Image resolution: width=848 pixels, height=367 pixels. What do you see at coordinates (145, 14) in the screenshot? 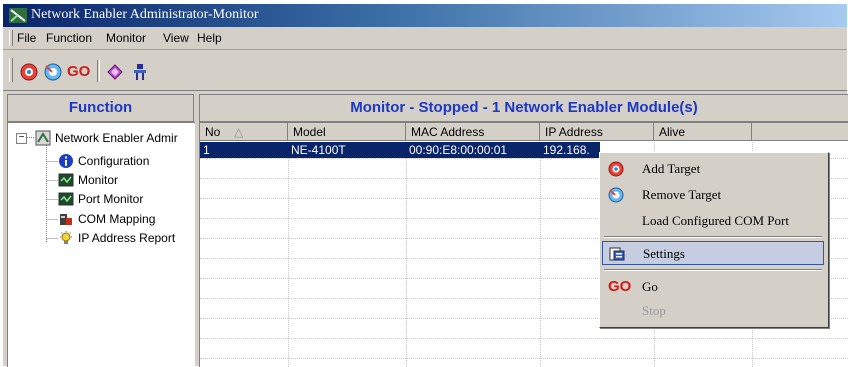
I see `window-title: Network Enabler Administrator-Monitor` at bounding box center [145, 14].